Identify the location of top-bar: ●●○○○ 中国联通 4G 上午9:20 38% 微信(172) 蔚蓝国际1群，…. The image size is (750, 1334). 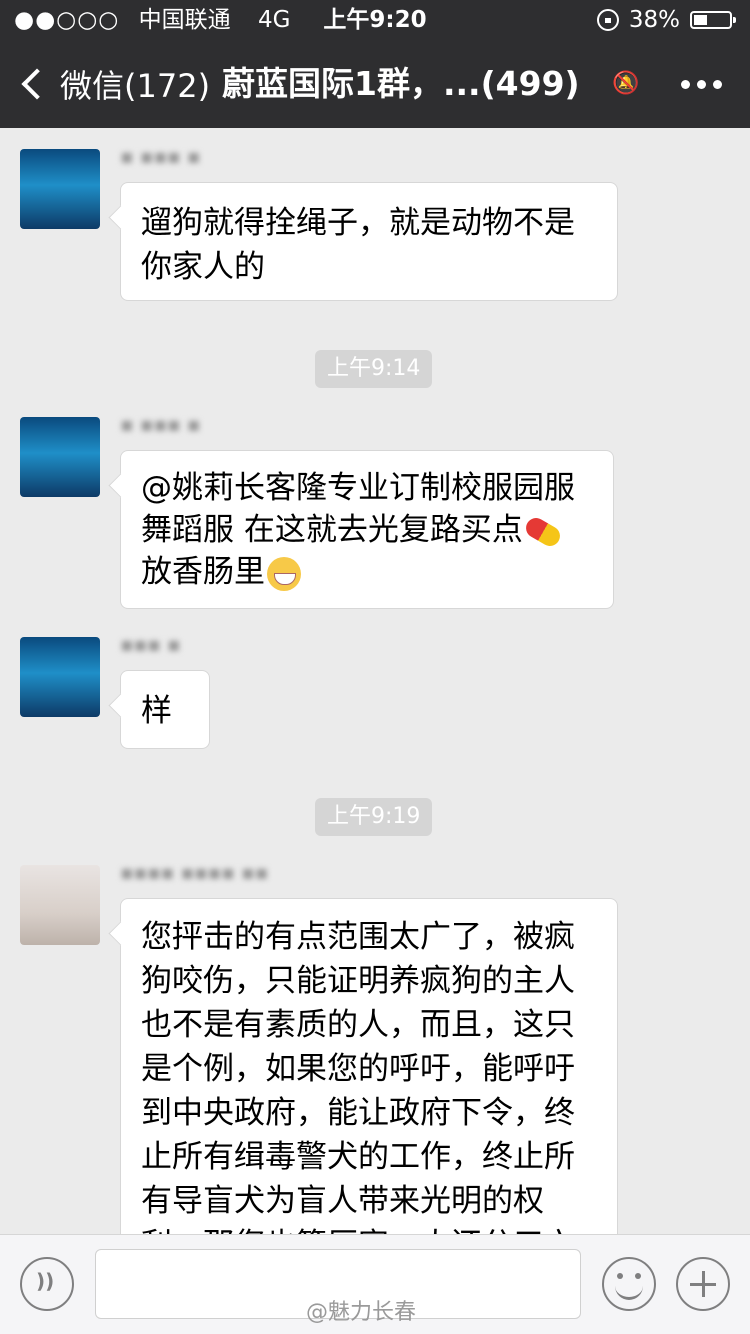
(375, 64).